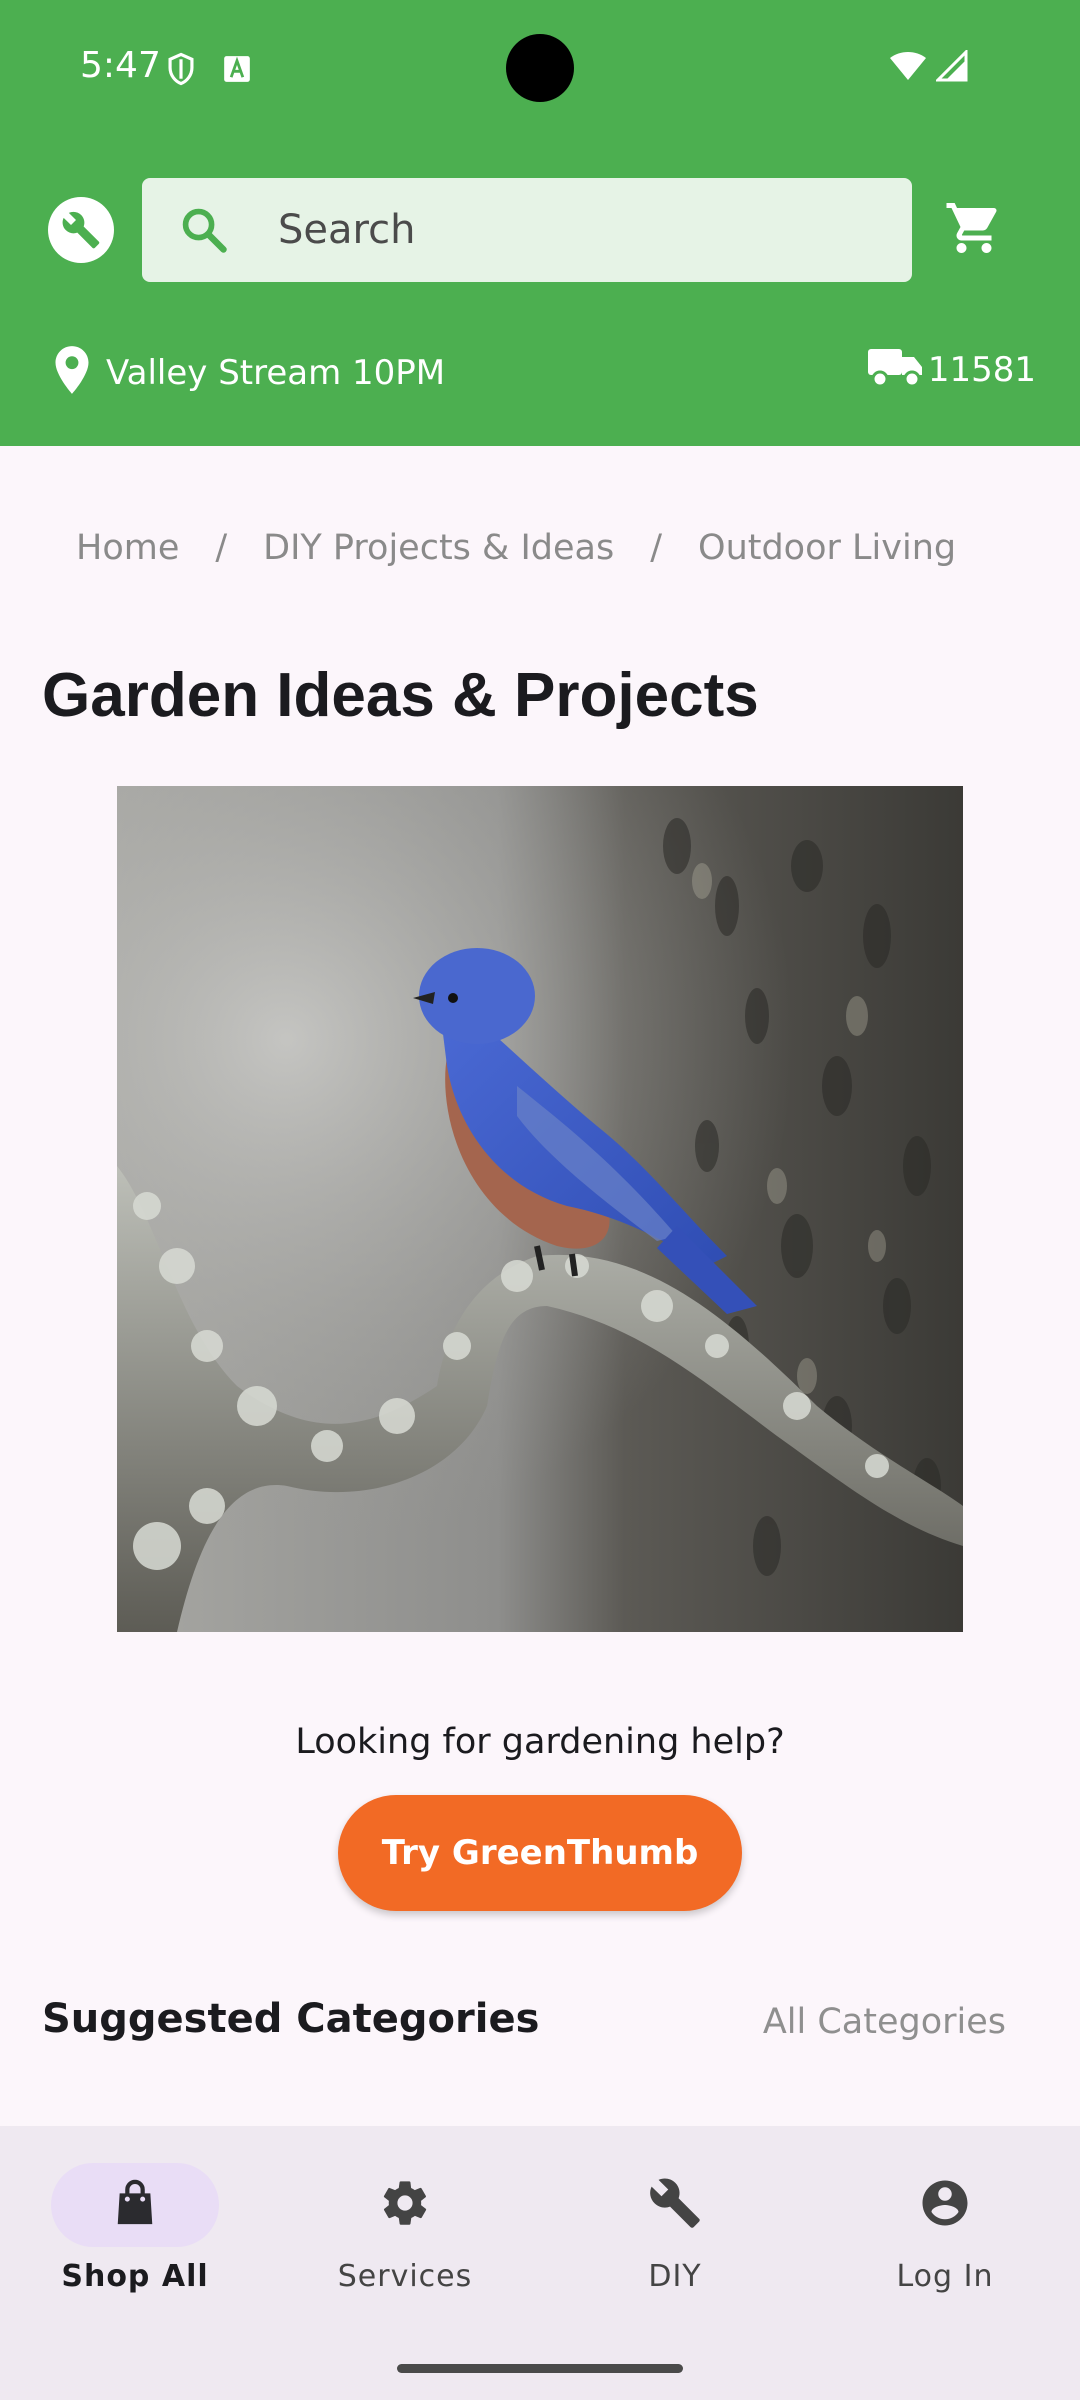  What do you see at coordinates (578, 230) in the screenshot?
I see `search-input` at bounding box center [578, 230].